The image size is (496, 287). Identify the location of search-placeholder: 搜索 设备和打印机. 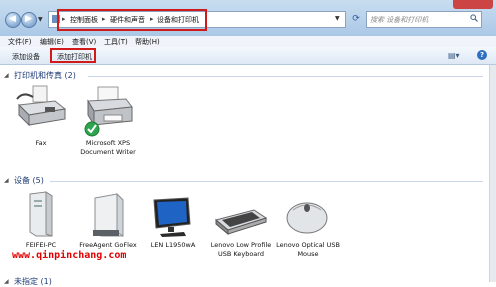
(399, 20).